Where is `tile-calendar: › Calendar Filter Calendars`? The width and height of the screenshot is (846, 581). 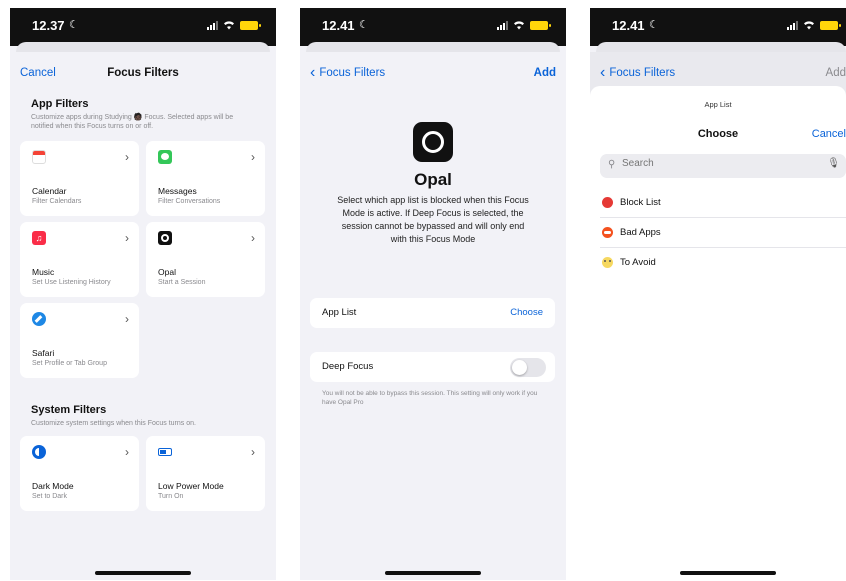 tile-calendar: › Calendar Filter Calendars is located at coordinates (79, 178).